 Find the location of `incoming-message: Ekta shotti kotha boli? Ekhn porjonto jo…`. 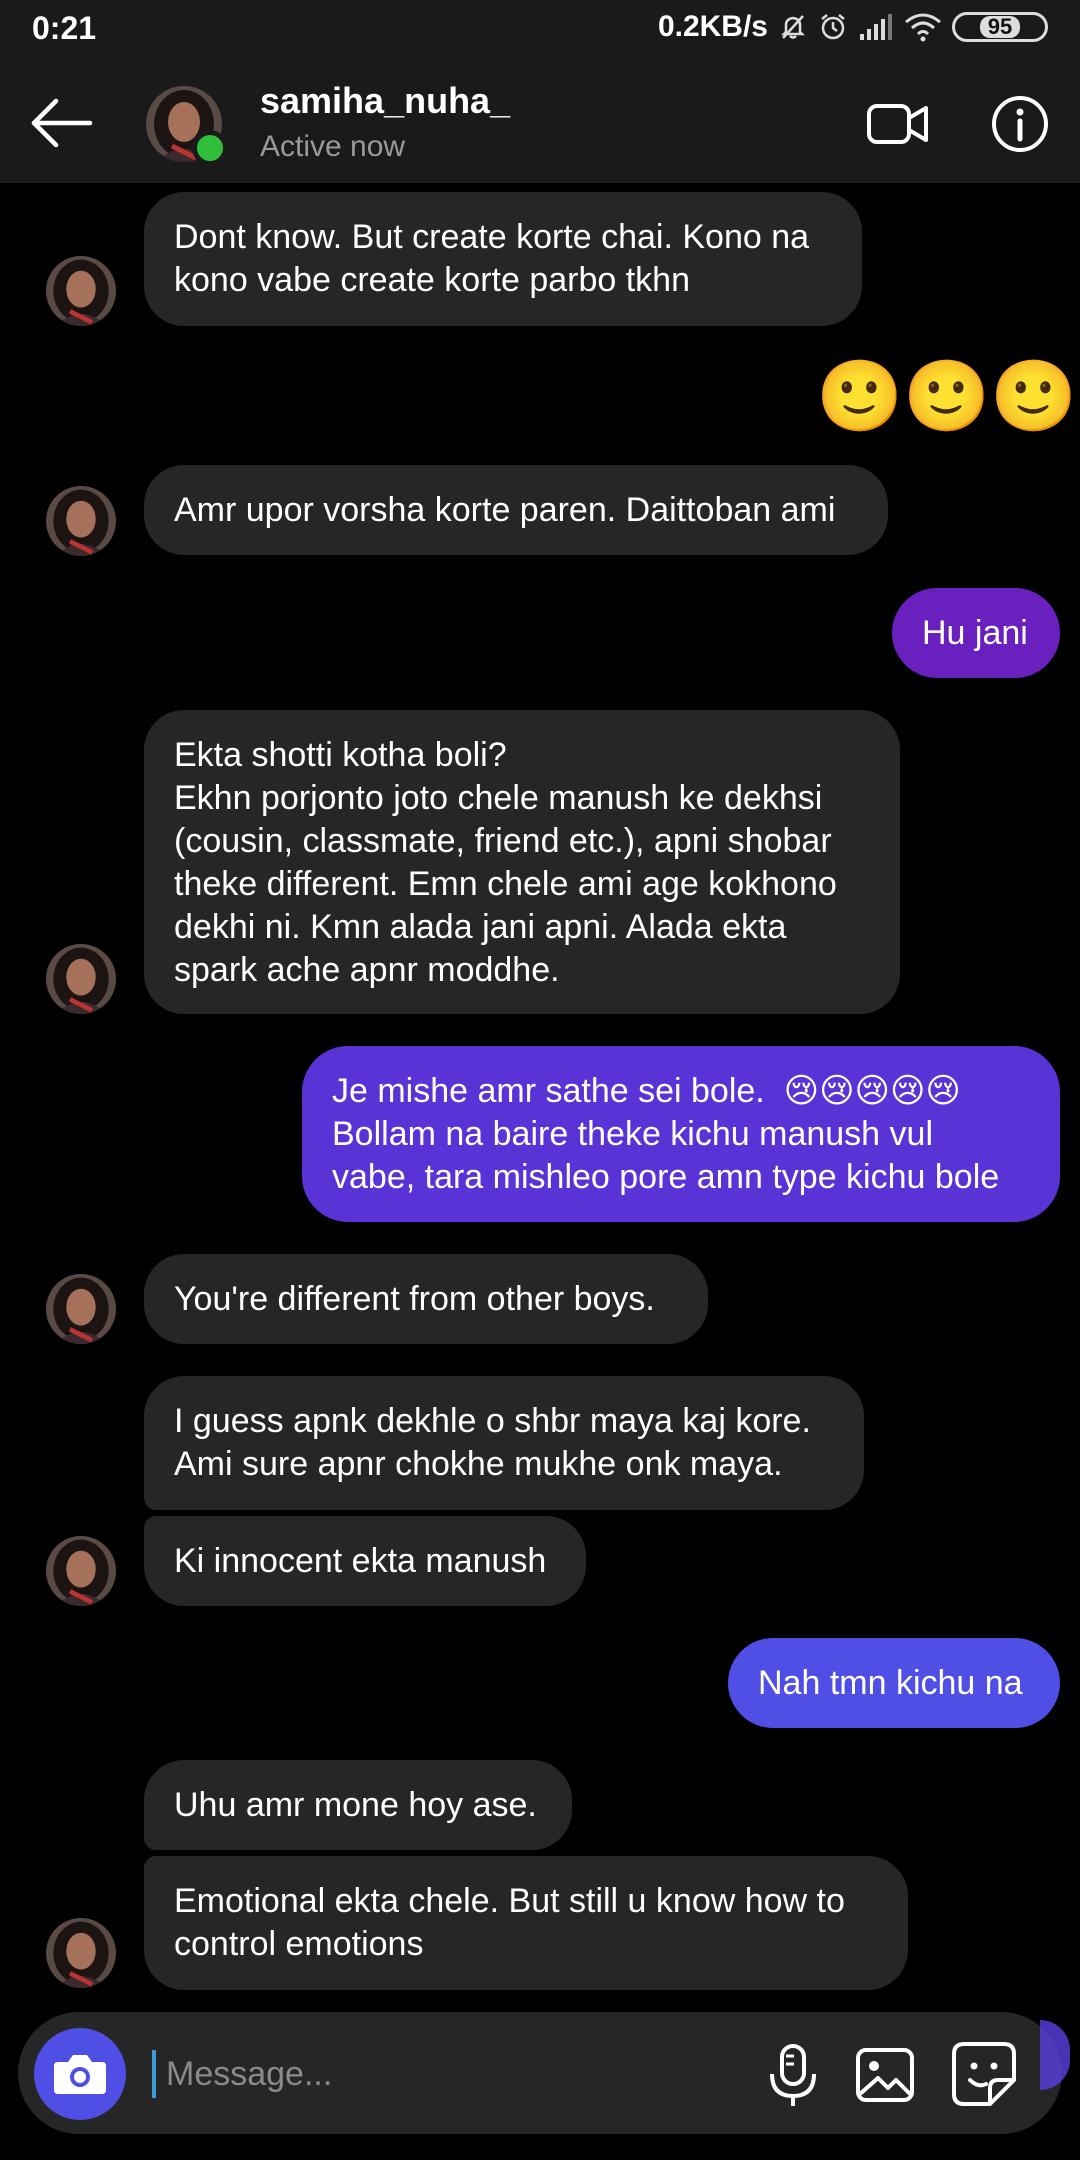

incoming-message: Ekta shotti kotha boli? Ekhn porjonto jo… is located at coordinates (522, 862).